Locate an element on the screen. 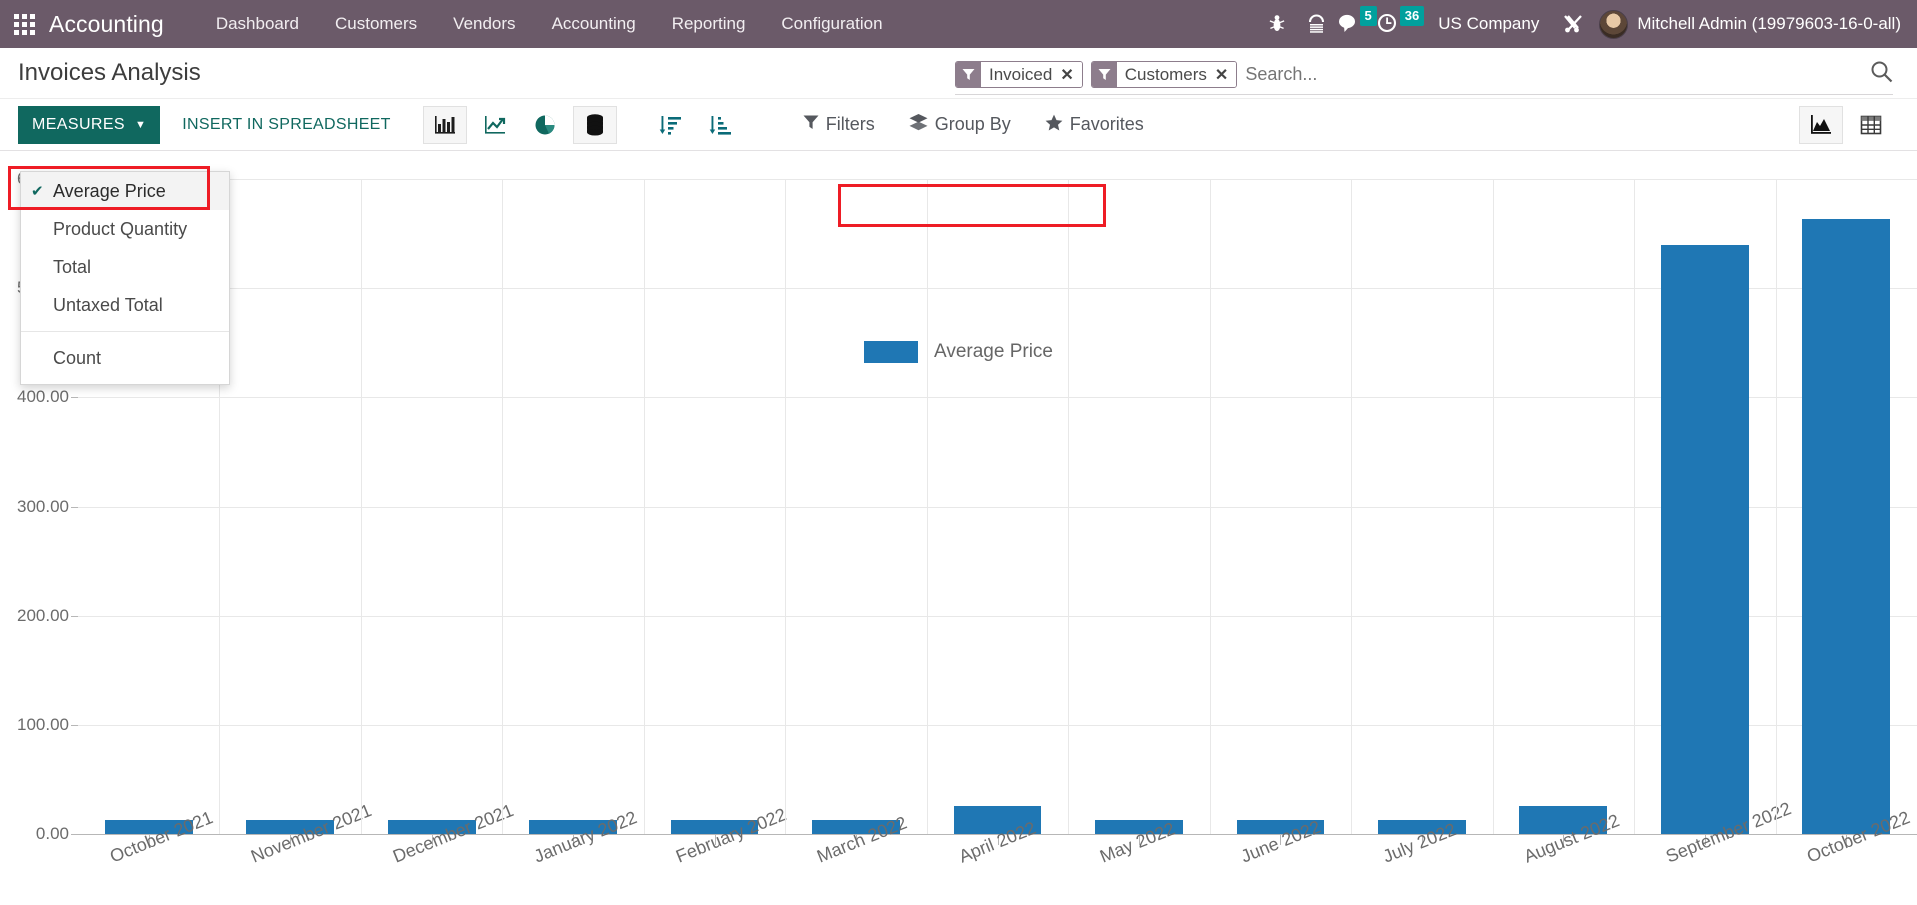  measure-label: Average Price is located at coordinates (109, 190).